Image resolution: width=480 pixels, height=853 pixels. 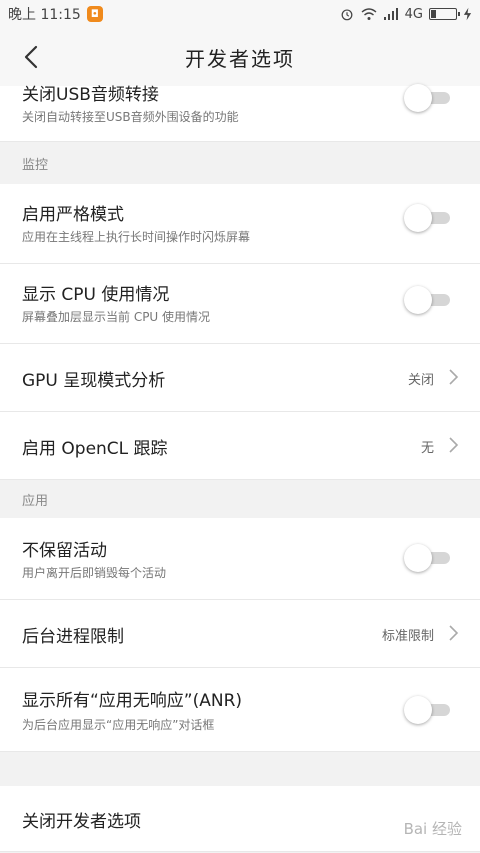 I want to click on setting-value: 关闭, so click(x=420, y=380).